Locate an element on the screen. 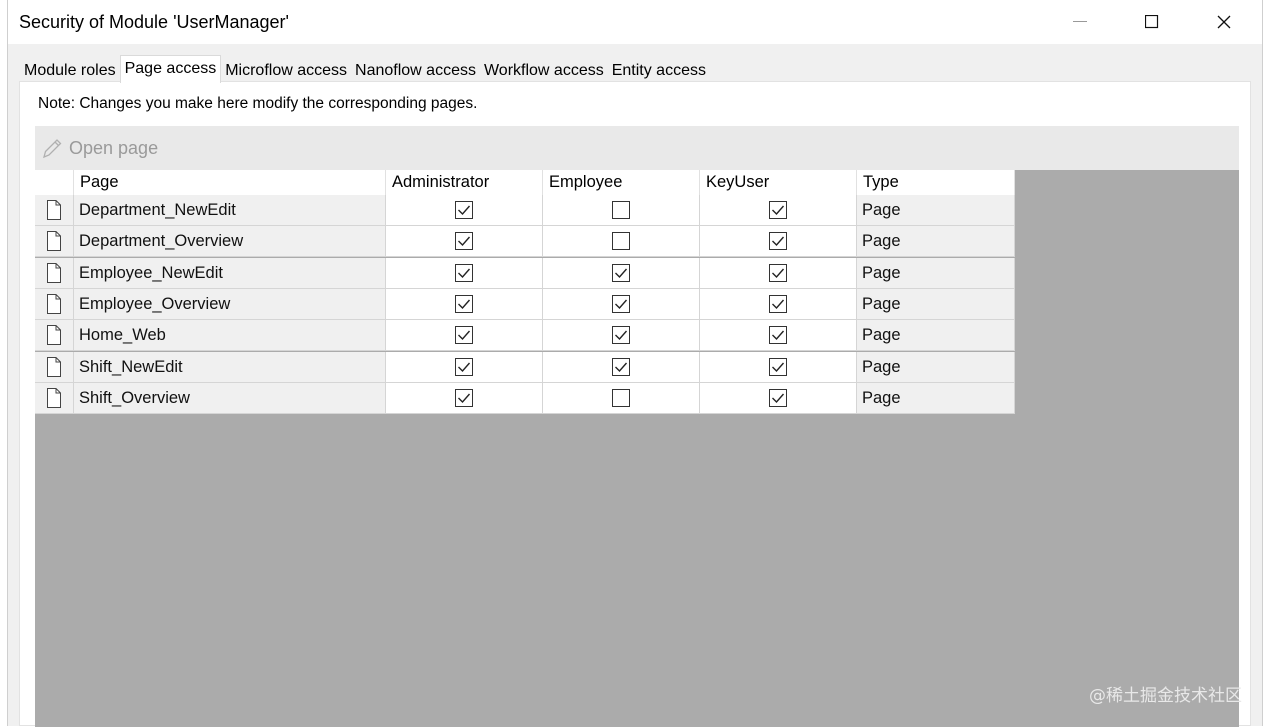 The height and width of the screenshot is (727, 1275). title-bar: Security of Module 'UserManager' is located at coordinates (635, 22).